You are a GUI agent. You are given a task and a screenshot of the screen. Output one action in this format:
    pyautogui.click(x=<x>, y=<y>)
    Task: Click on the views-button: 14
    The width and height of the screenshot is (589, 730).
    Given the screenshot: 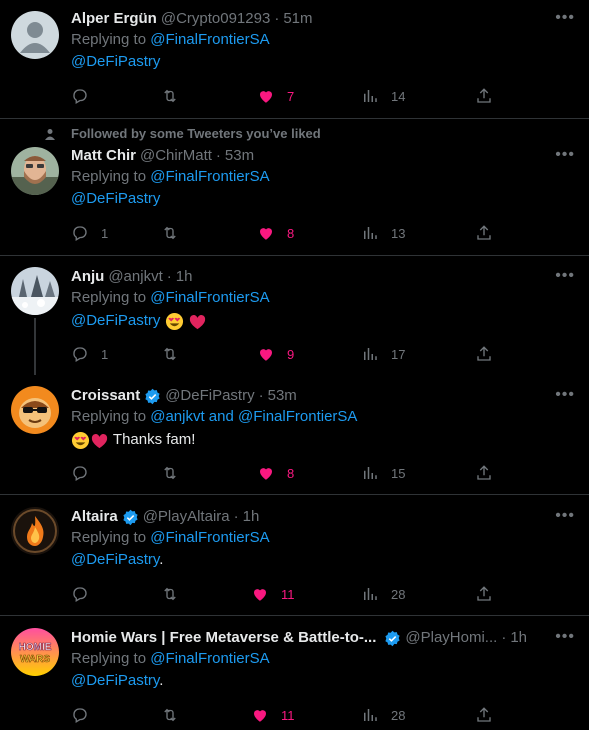 What is the action you would take?
    pyautogui.click(x=383, y=96)
    